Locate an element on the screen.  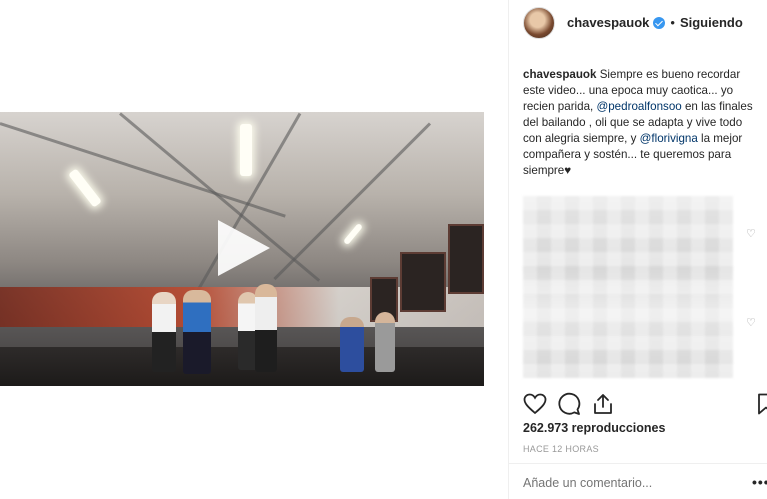
play-icon is located at coordinates (244, 248).